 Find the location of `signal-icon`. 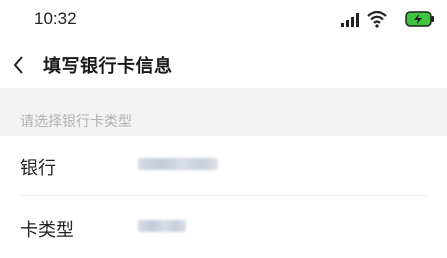

signal-icon is located at coordinates (350, 20).